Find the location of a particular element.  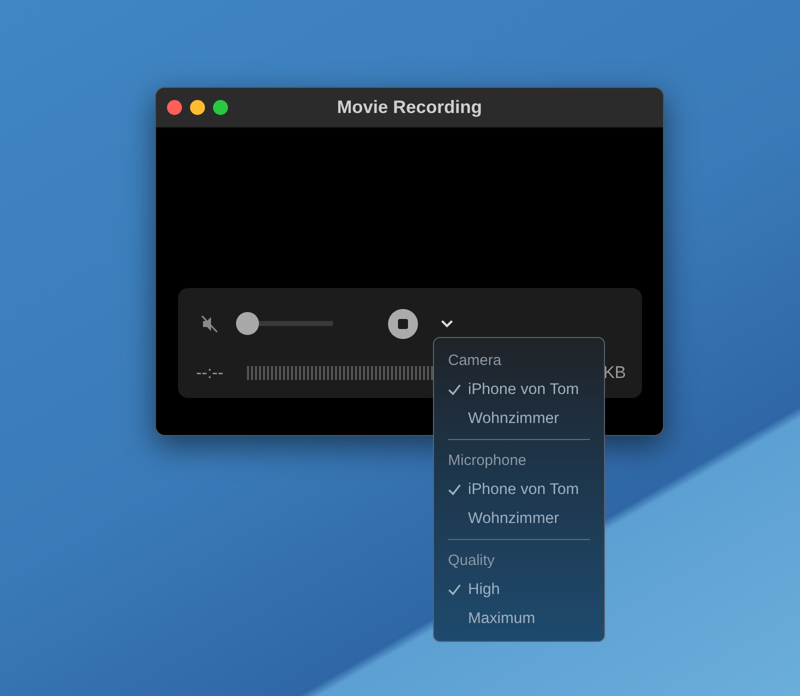

menu-heading: Camera is located at coordinates (474, 361).